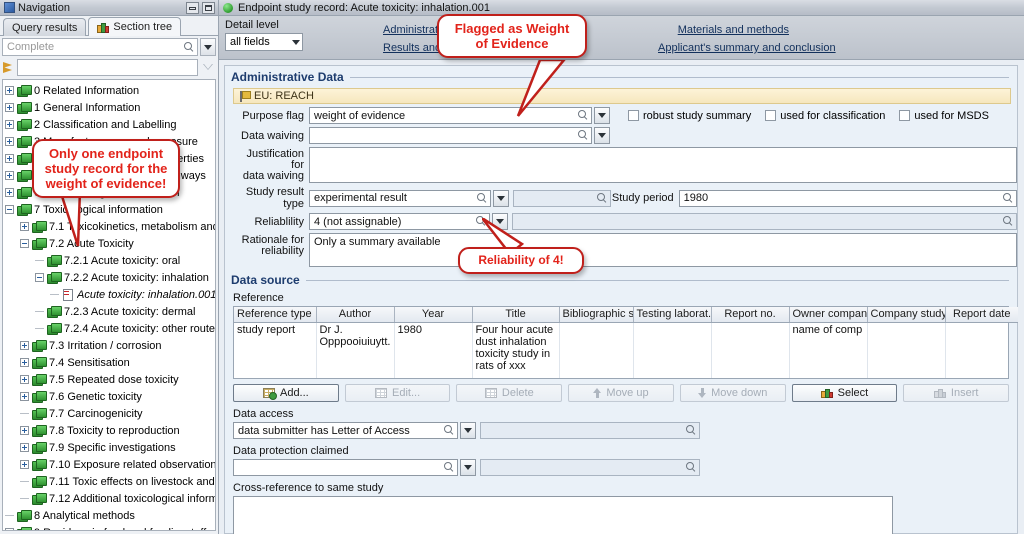 The height and width of the screenshot is (534, 1024). Describe the element at coordinates (275, 315) in the screenshot. I see `col-reference-type: Reference type` at that location.